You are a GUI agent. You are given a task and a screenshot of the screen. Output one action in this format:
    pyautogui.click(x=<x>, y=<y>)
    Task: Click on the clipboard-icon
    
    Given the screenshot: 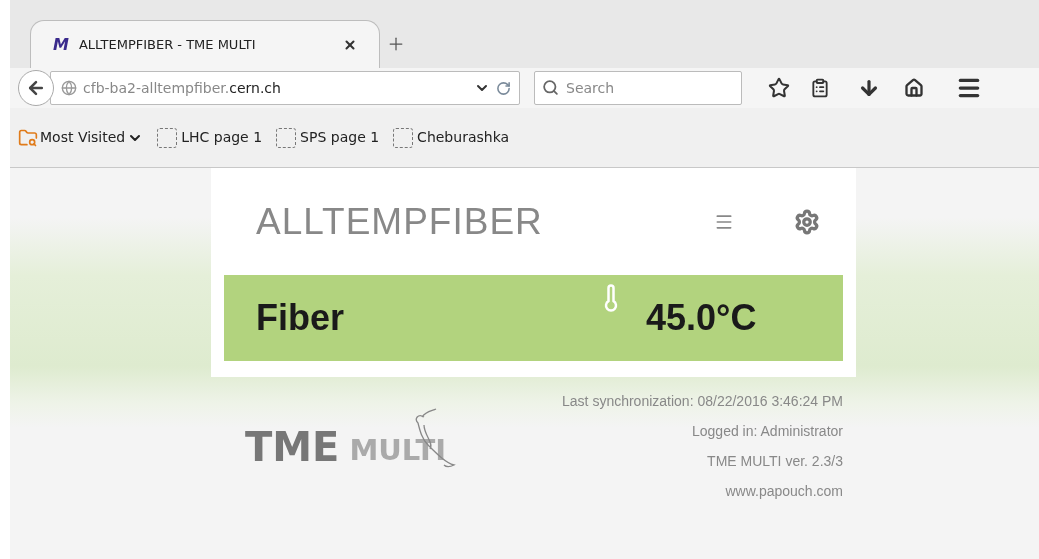 What is the action you would take?
    pyautogui.click(x=820, y=88)
    